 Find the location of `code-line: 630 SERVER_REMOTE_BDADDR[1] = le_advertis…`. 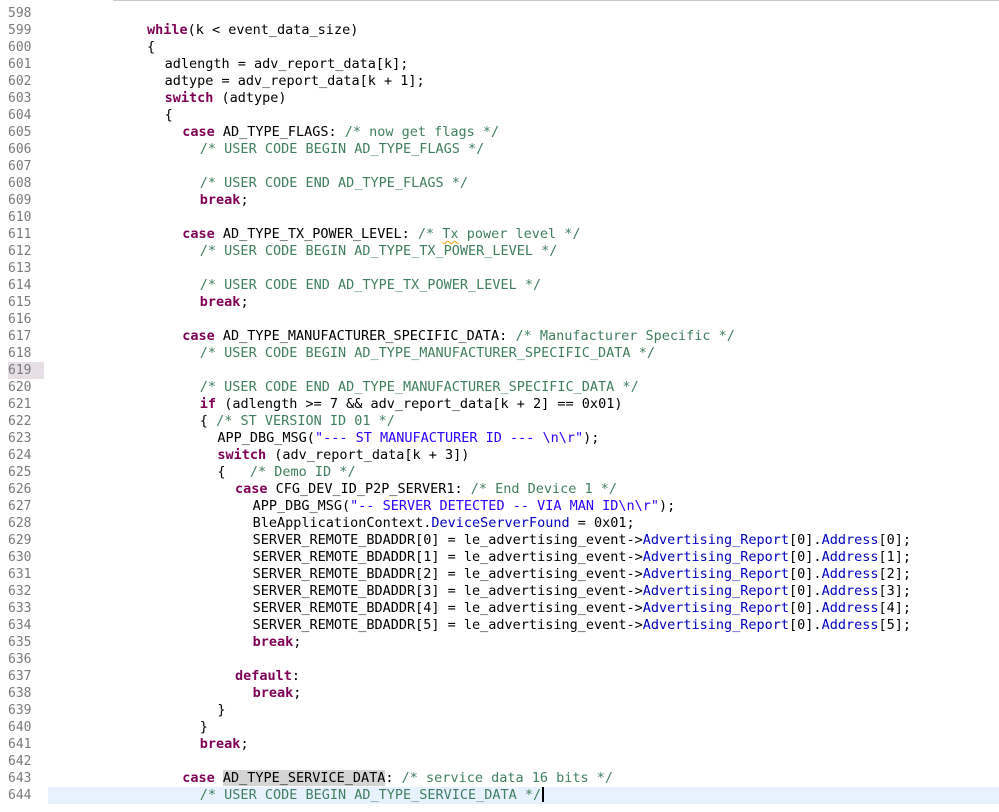

code-line: 630 SERVER_REMOTE_BDADDR[1] = le_advertis… is located at coordinates (499, 557).